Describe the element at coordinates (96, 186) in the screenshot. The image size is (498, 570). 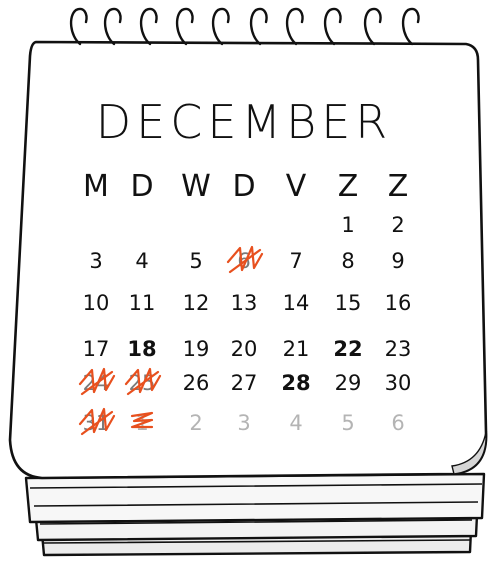
I see `weekday-label: M` at that location.